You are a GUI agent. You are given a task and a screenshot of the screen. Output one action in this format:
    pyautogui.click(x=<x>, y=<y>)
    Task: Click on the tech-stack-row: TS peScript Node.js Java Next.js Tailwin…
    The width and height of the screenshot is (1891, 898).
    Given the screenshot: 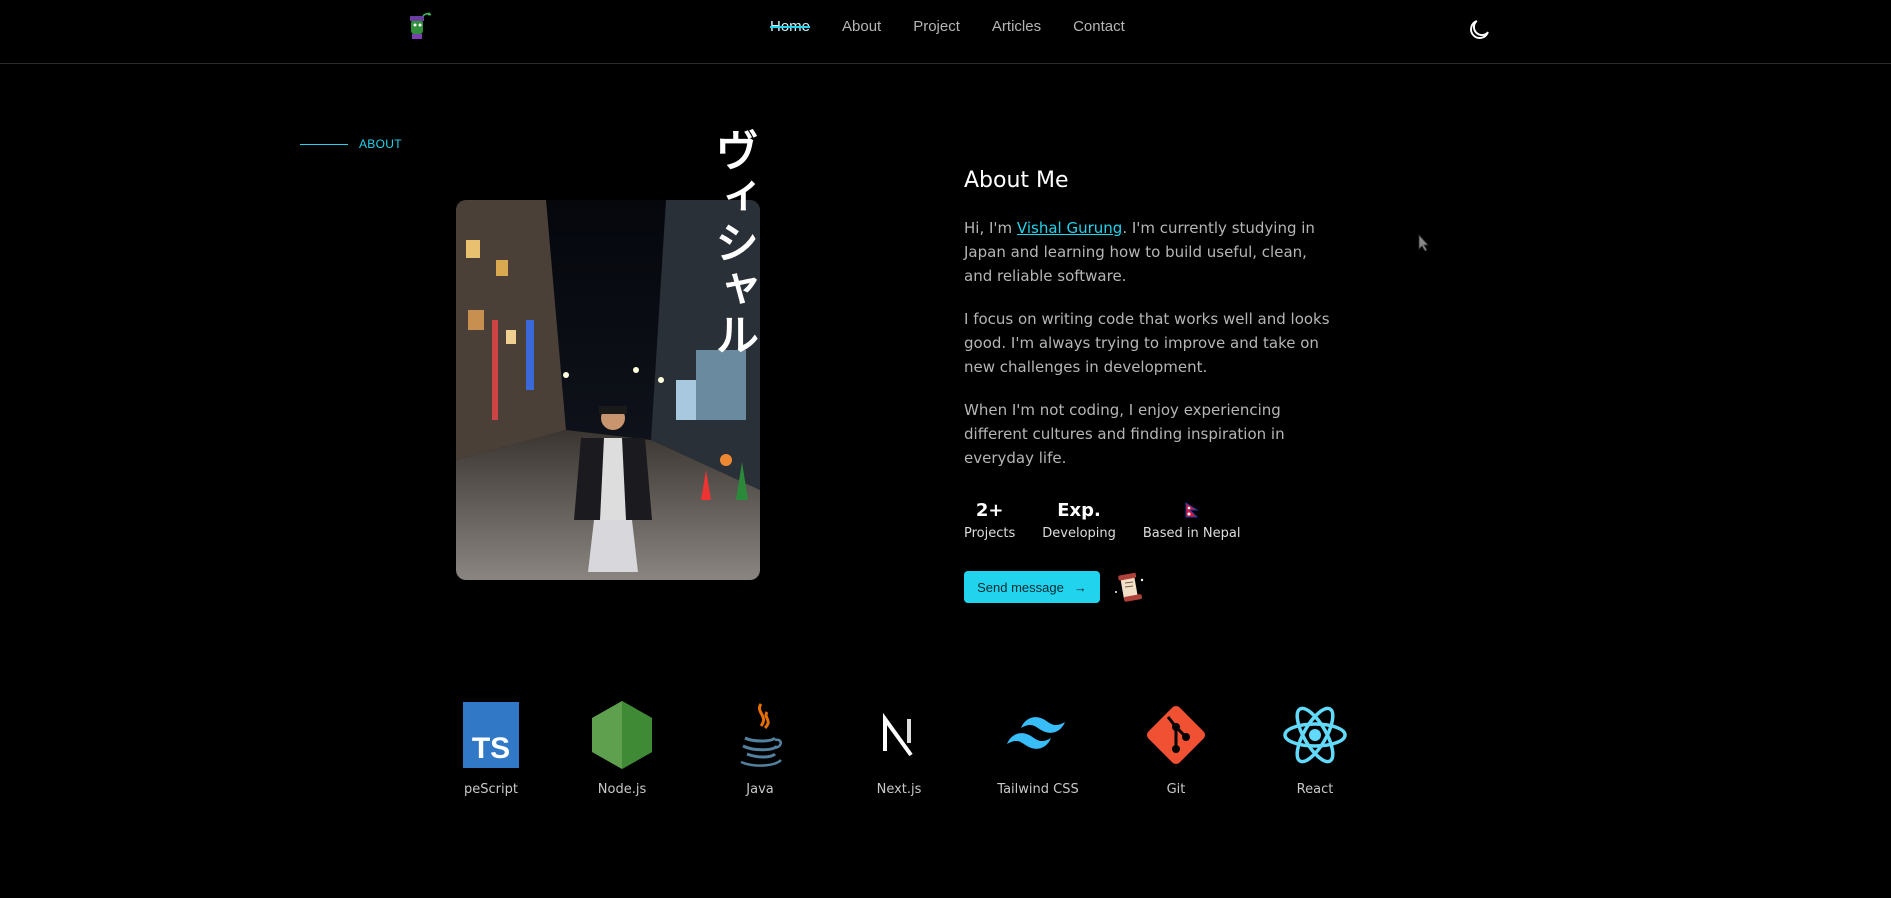 What is the action you would take?
    pyautogui.click(x=945, y=750)
    